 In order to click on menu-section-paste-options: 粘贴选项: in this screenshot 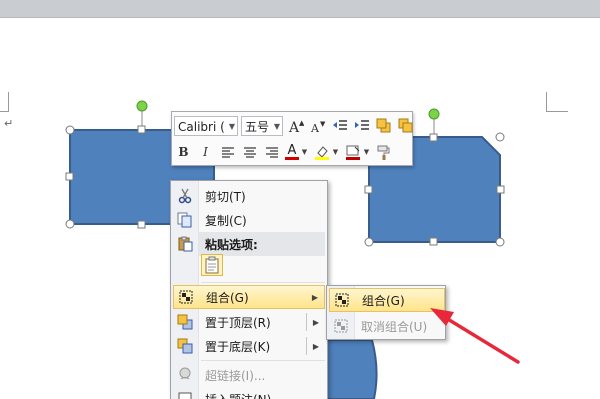, I will do `click(262, 244)`.